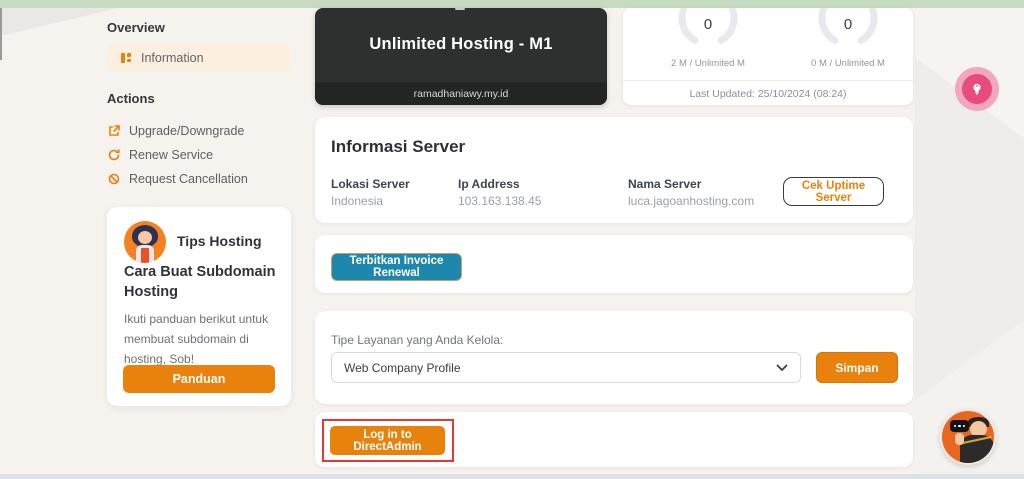 The height and width of the screenshot is (479, 1024). What do you see at coordinates (768, 80) in the screenshot?
I see `divider` at bounding box center [768, 80].